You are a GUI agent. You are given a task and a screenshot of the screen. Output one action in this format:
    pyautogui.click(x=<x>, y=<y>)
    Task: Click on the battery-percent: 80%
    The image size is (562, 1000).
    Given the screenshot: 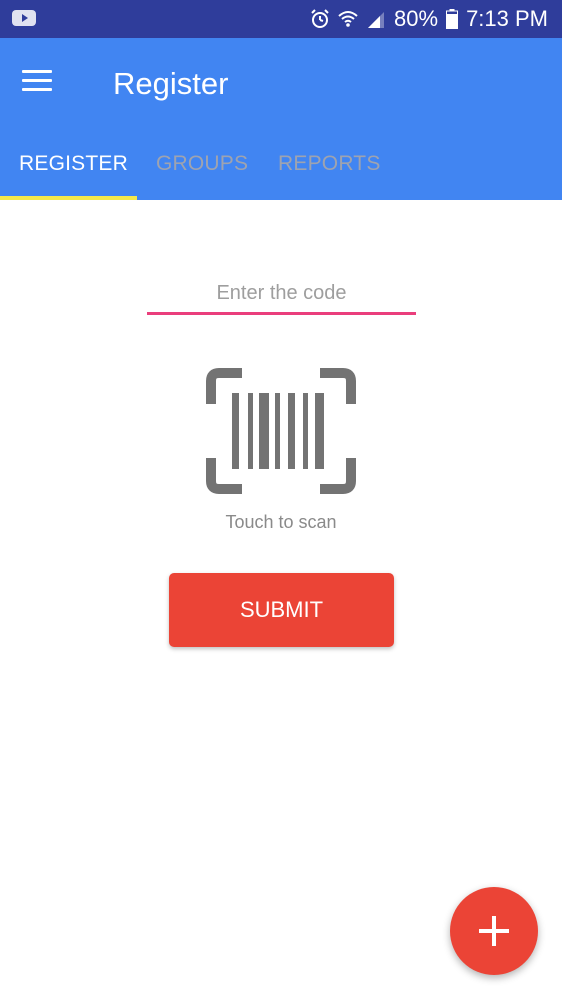 What is the action you would take?
    pyautogui.click(x=416, y=18)
    